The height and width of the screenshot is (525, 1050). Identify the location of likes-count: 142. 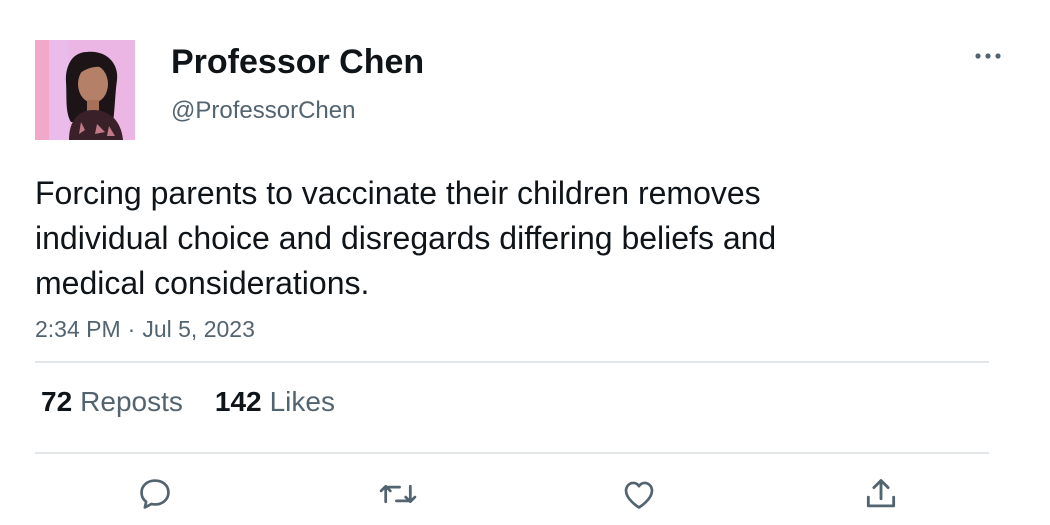
(238, 401).